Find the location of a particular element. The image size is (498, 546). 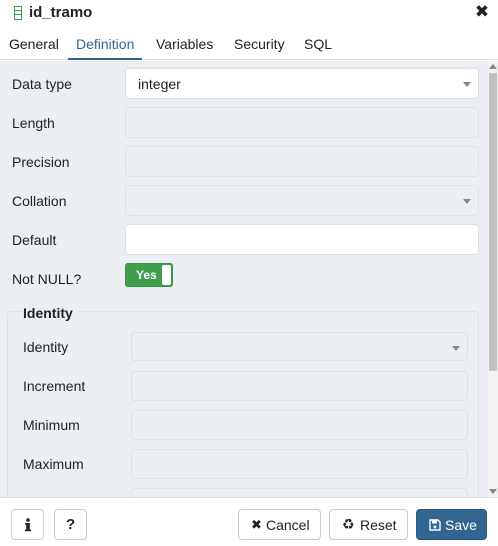

cancel-button: ✖ Cancel is located at coordinates (279, 524).